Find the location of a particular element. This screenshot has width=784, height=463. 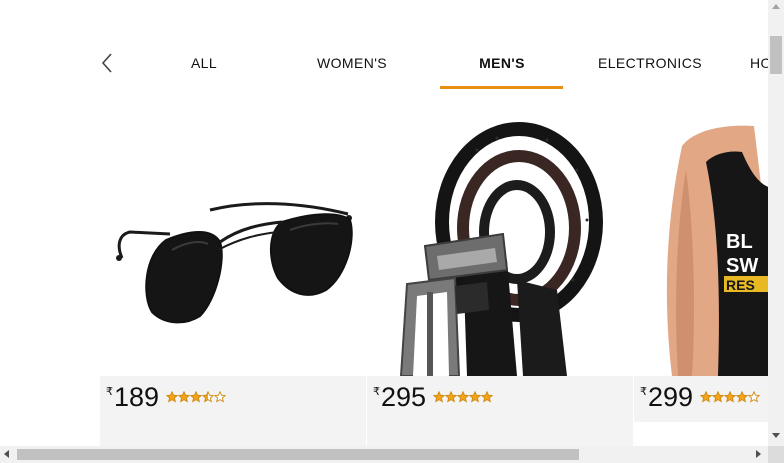

scroll-down-arrow-icon is located at coordinates (776, 435).